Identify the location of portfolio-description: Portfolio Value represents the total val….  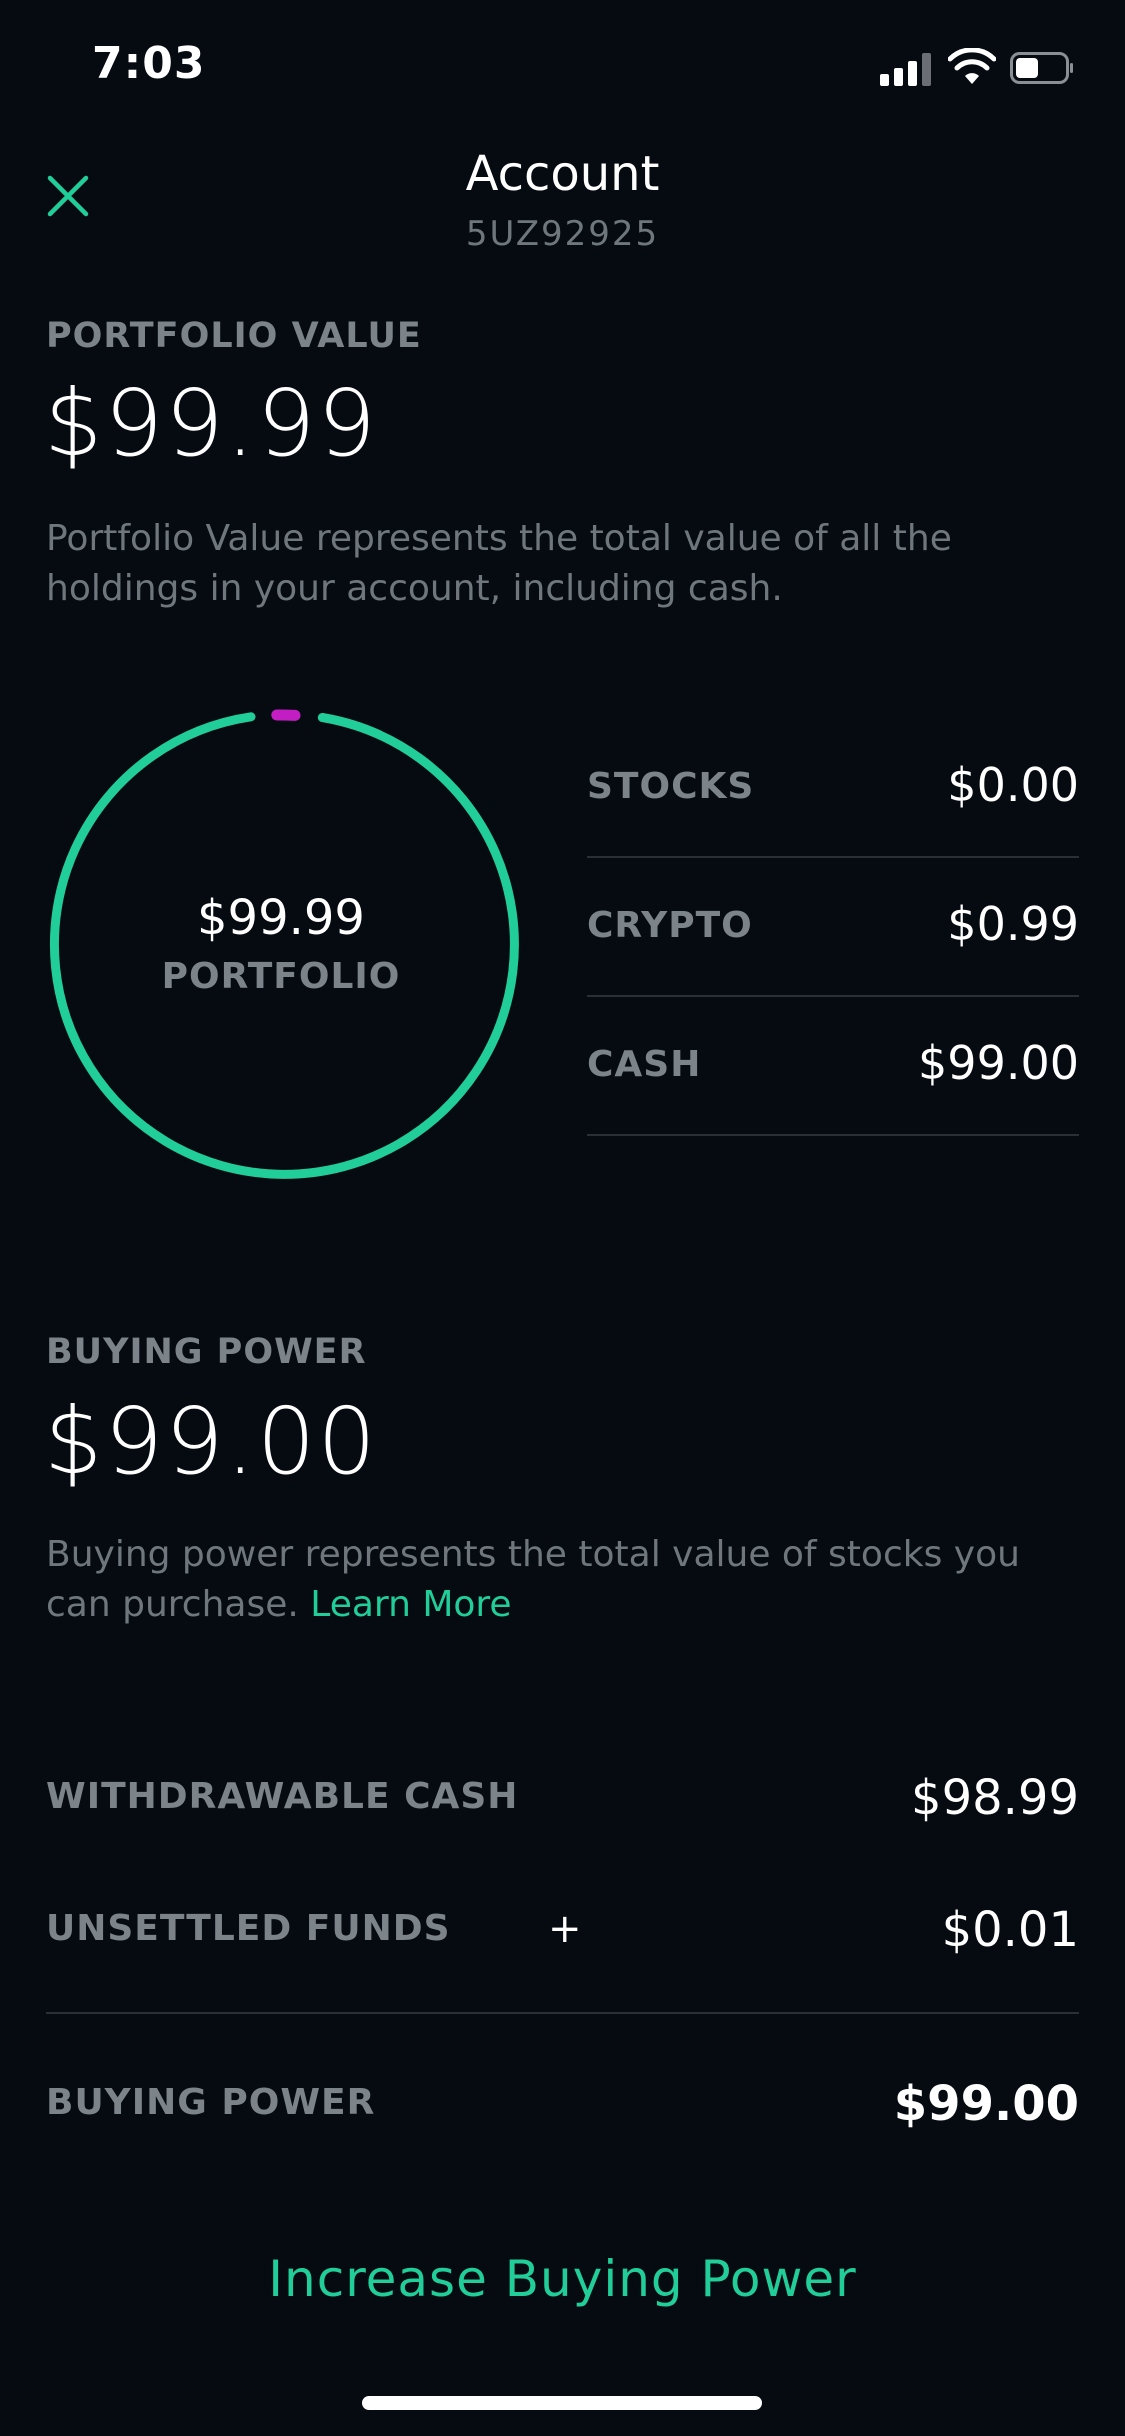
(499, 563).